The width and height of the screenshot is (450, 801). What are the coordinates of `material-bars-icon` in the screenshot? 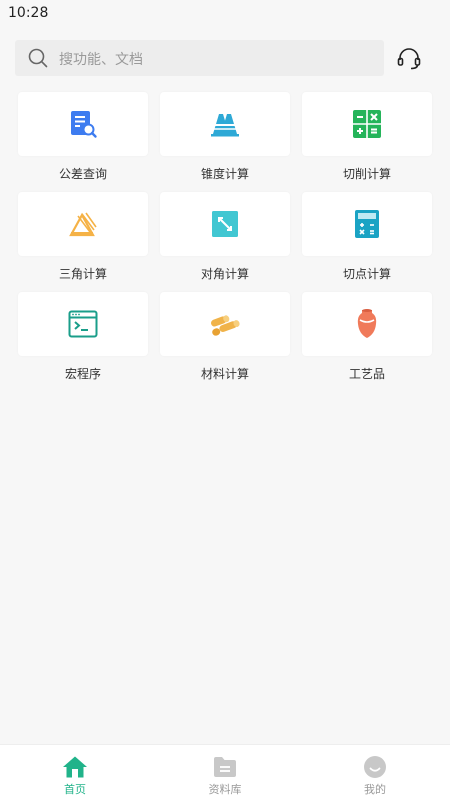 It's located at (225, 325).